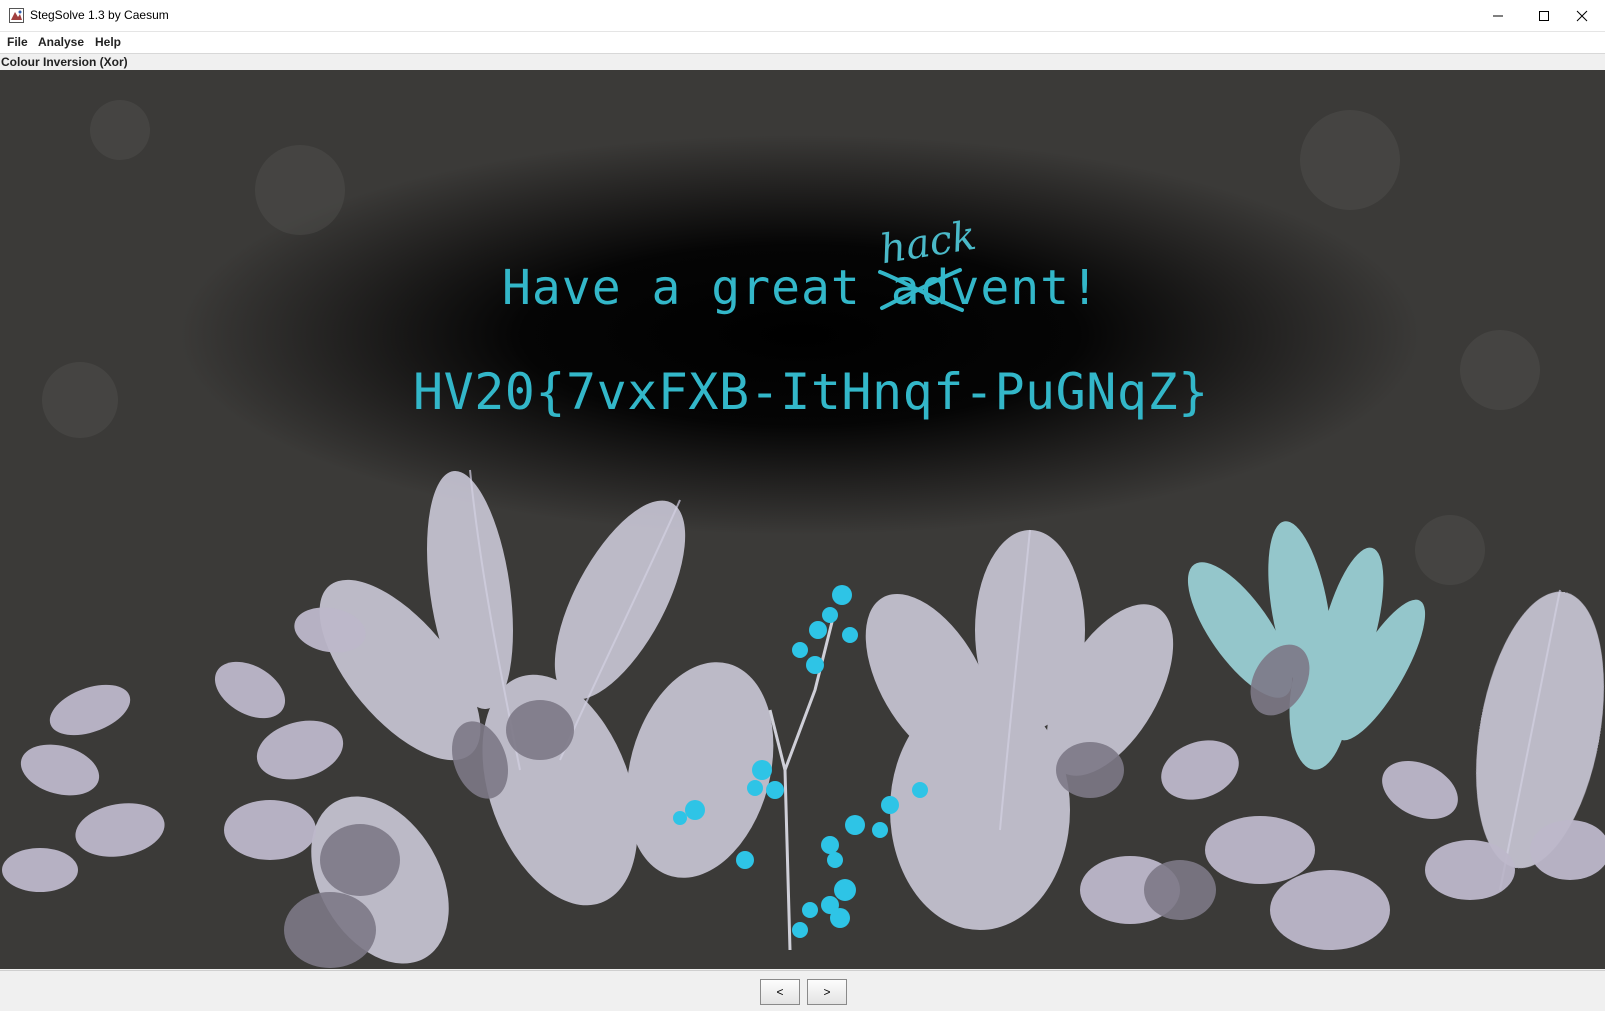 The height and width of the screenshot is (1011, 1605). Describe the element at coordinates (802, 990) in the screenshot. I see `navigation-bar: < >` at that location.